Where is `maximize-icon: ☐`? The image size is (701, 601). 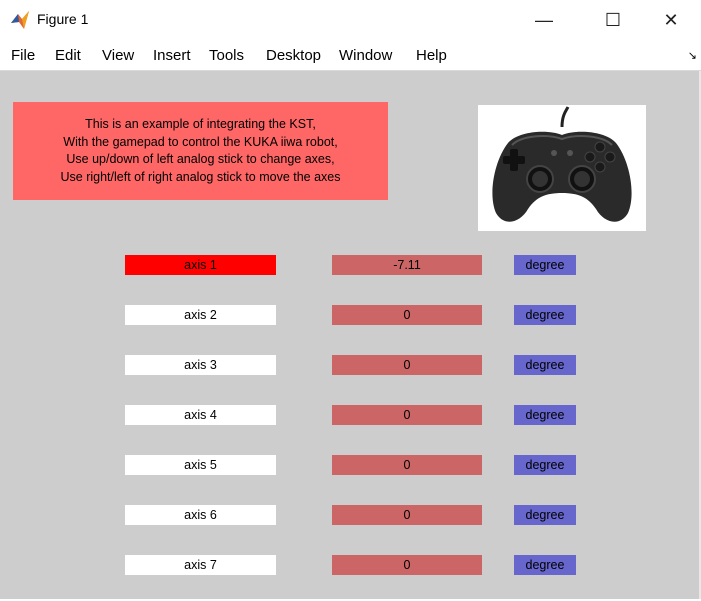
maximize-icon: ☐ is located at coordinates (613, 19).